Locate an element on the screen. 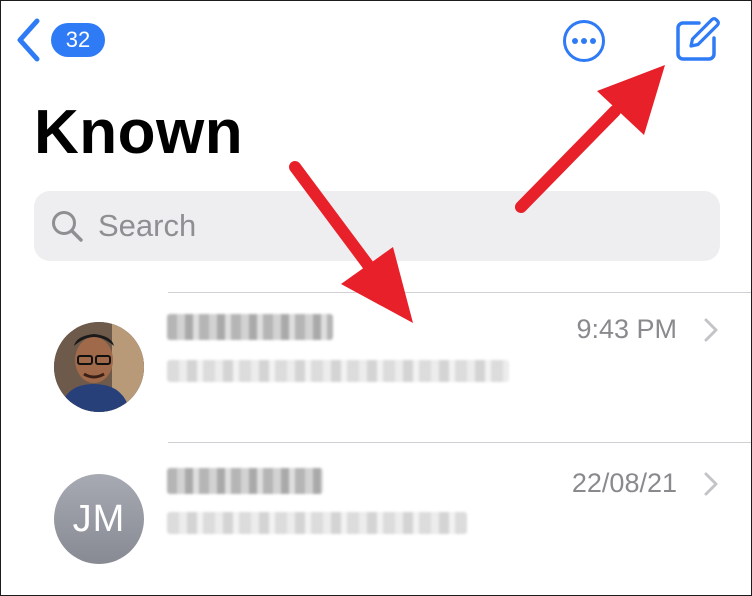 The image size is (752, 596). search-bar is located at coordinates (377, 226).